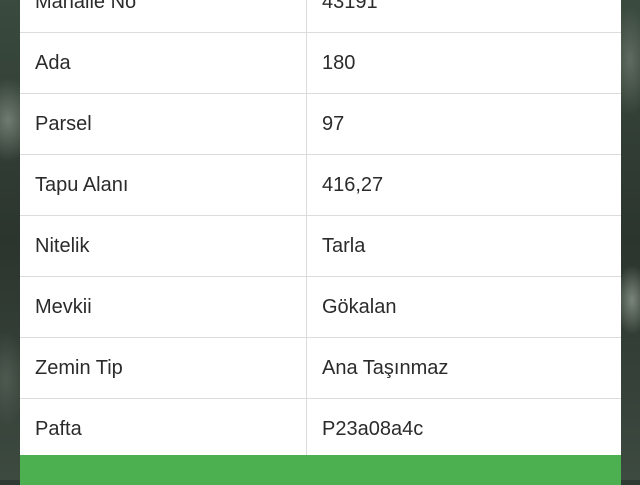  Describe the element at coordinates (385, 367) in the screenshot. I see `row-value: Ana Taşınmaz` at that location.